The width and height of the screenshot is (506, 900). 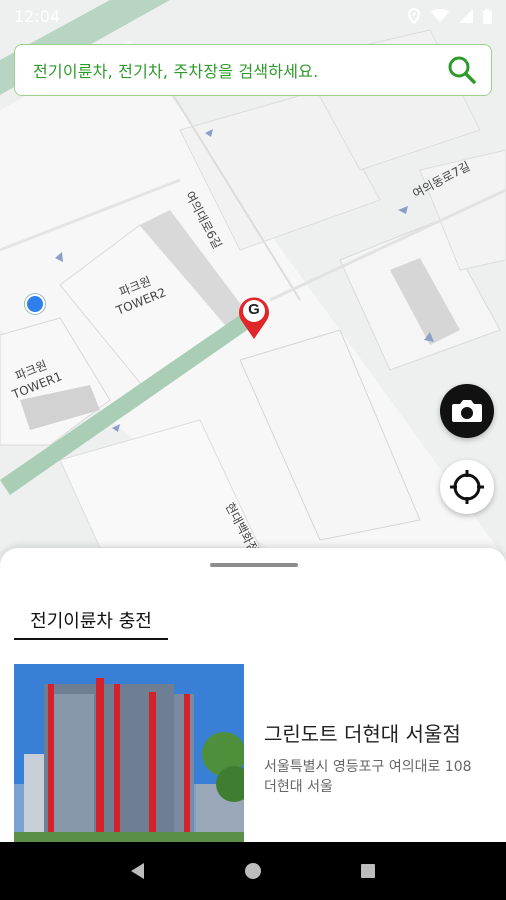 What do you see at coordinates (253, 16) in the screenshot?
I see `status-bar: 12:04` at bounding box center [253, 16].